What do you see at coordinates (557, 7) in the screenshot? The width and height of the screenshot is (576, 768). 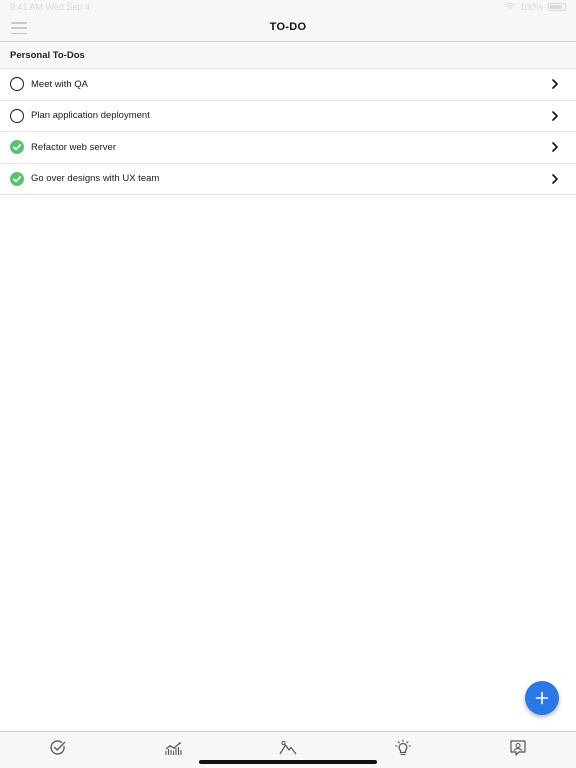 I see `battery-icon` at bounding box center [557, 7].